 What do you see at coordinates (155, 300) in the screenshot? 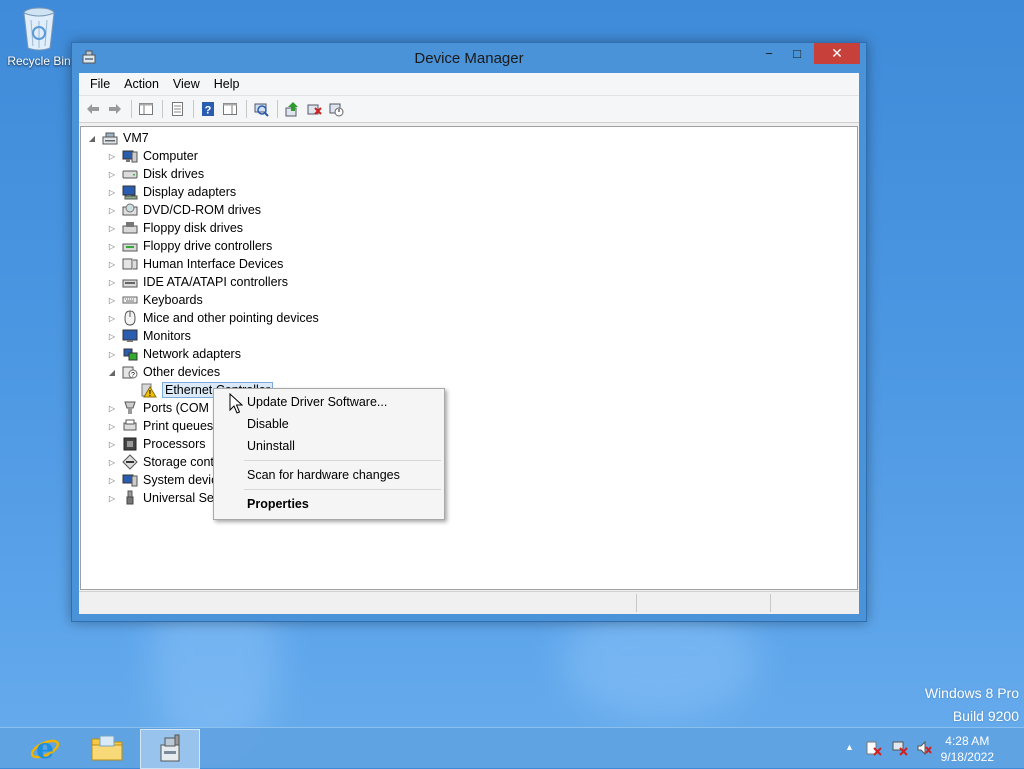
I see `tree-item: ▷ Keyboards` at bounding box center [155, 300].